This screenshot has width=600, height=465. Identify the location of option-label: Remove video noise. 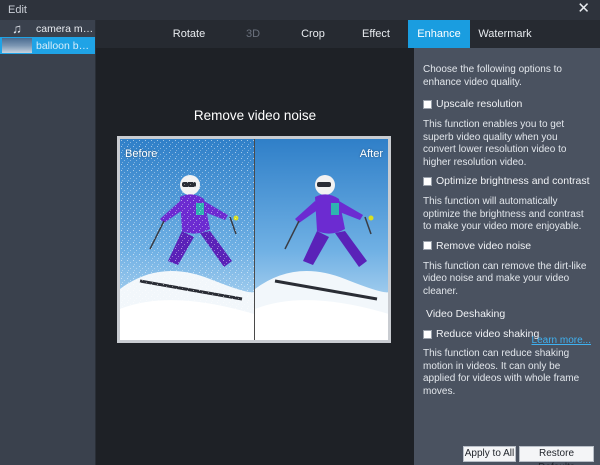
(484, 245).